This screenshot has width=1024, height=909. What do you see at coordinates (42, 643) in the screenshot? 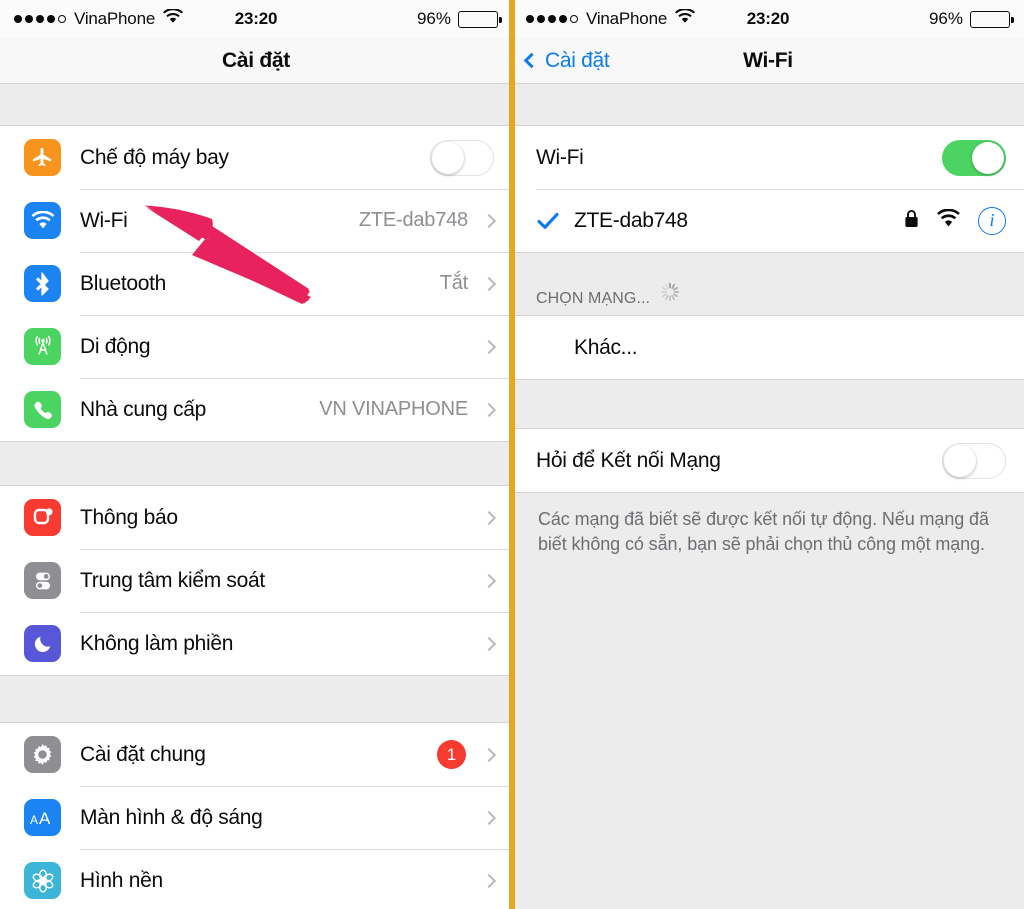
I see `moon-icon` at bounding box center [42, 643].